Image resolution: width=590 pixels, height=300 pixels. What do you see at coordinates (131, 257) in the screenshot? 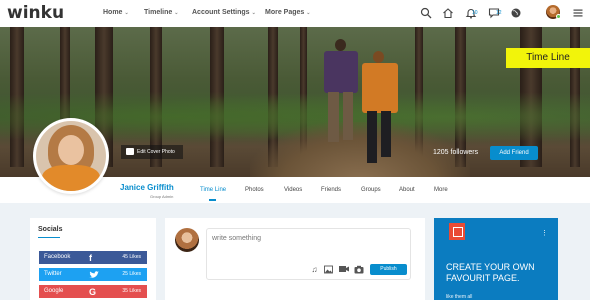
I see `social-likes: 45 Likes` at bounding box center [131, 257].